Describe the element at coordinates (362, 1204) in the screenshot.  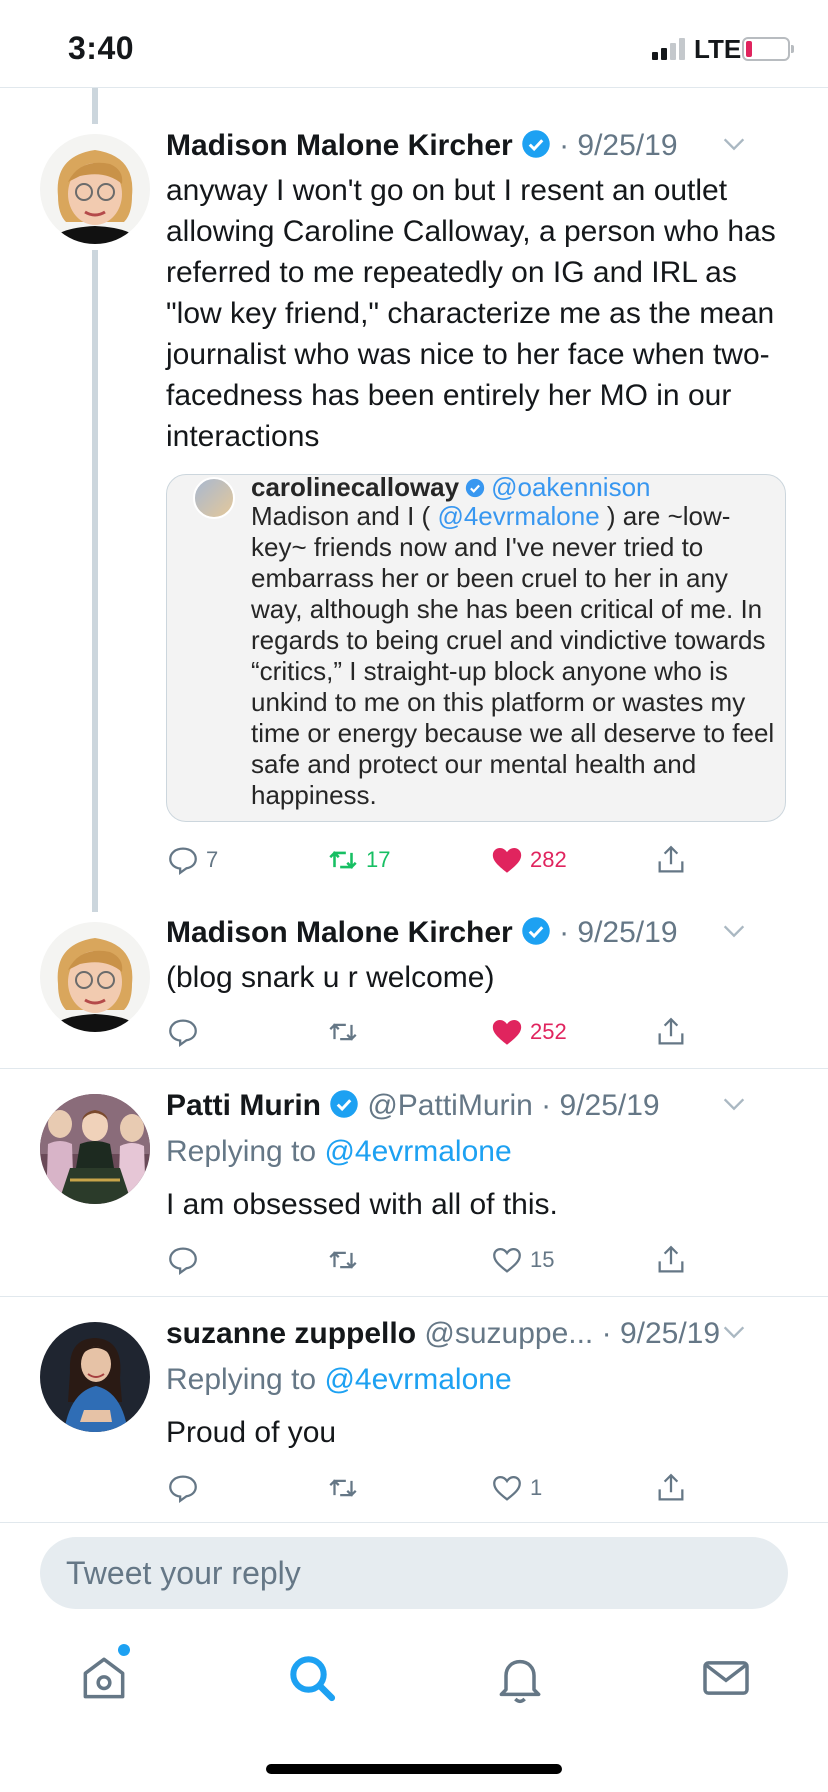
I see `tweet-text: I am obsessed with all of this.` at that location.